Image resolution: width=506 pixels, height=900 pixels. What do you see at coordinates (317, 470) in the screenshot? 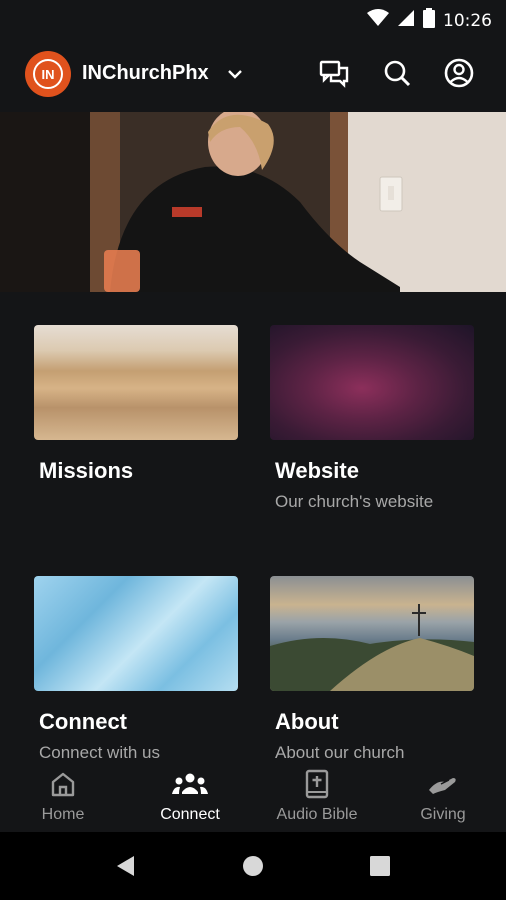
I see `card-title: Website` at bounding box center [317, 470].